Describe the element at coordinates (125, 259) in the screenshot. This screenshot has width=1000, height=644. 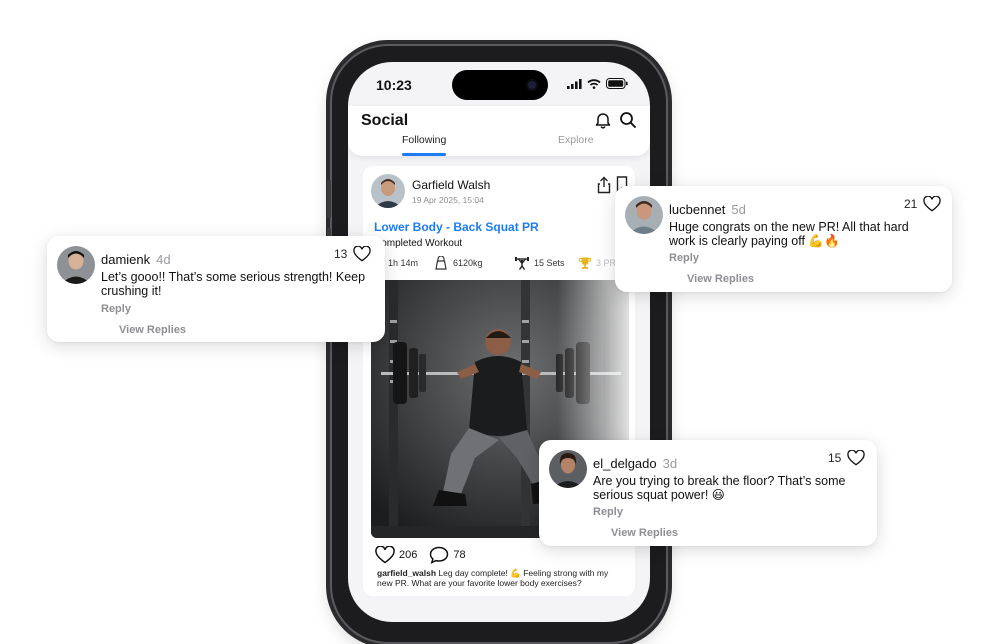
I see `comment-username: damienk` at that location.